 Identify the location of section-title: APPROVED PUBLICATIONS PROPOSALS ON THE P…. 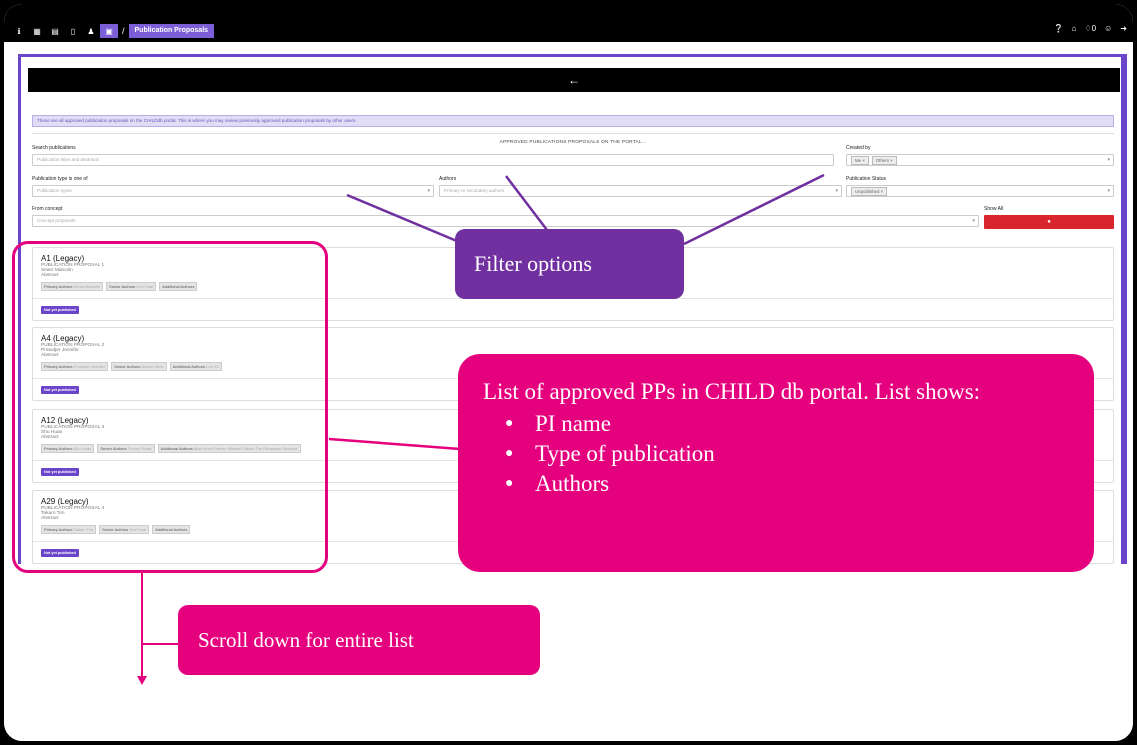
(573, 139).